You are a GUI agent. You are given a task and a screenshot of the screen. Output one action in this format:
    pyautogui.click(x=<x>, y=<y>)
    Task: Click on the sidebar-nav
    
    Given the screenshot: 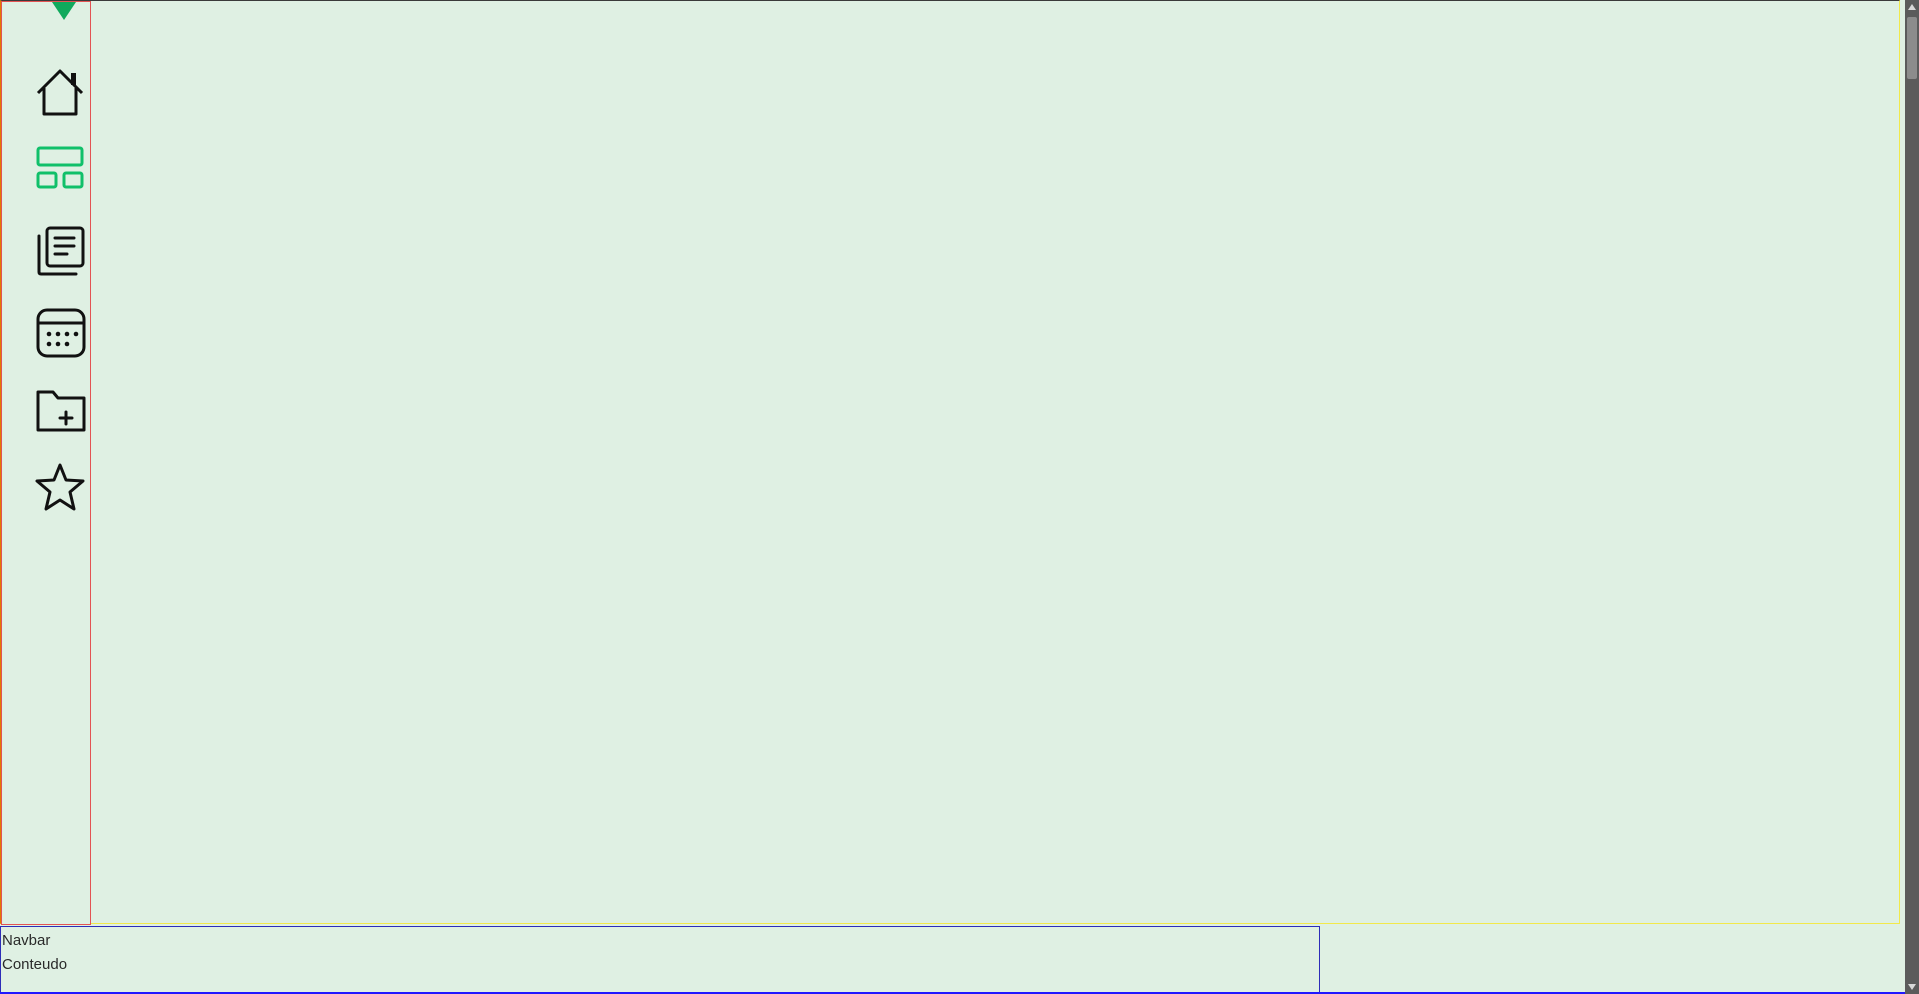 What is the action you would take?
    pyautogui.click(x=46, y=463)
    